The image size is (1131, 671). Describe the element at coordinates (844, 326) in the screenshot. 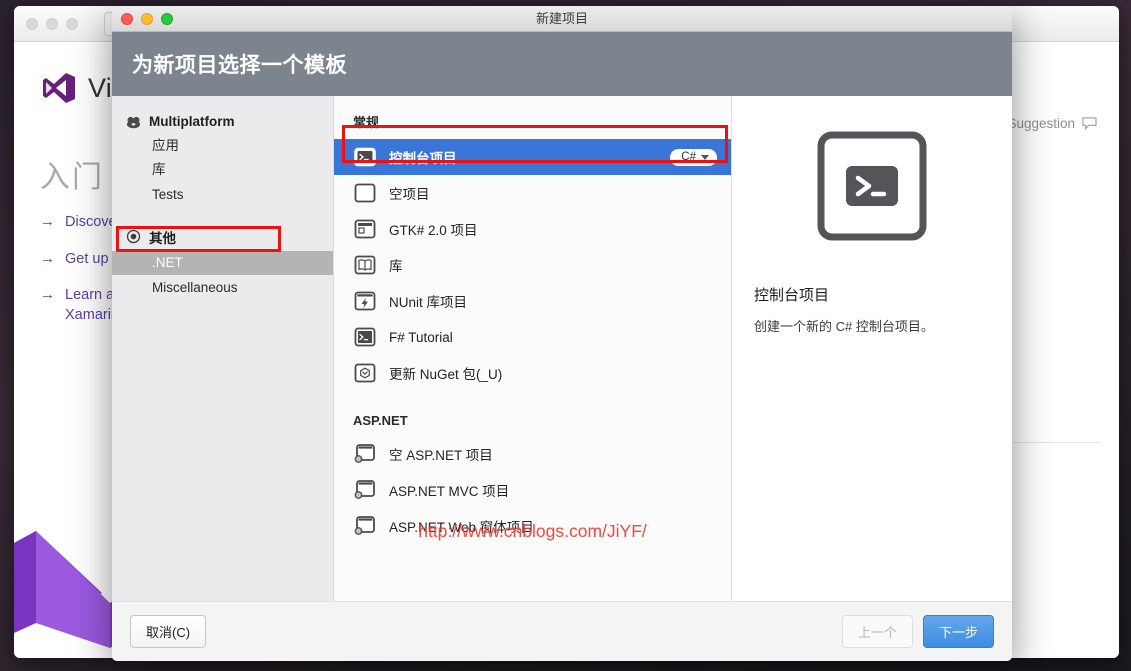

I see `preview-description: 创建一个新的 C# 控制台项目。` at that location.